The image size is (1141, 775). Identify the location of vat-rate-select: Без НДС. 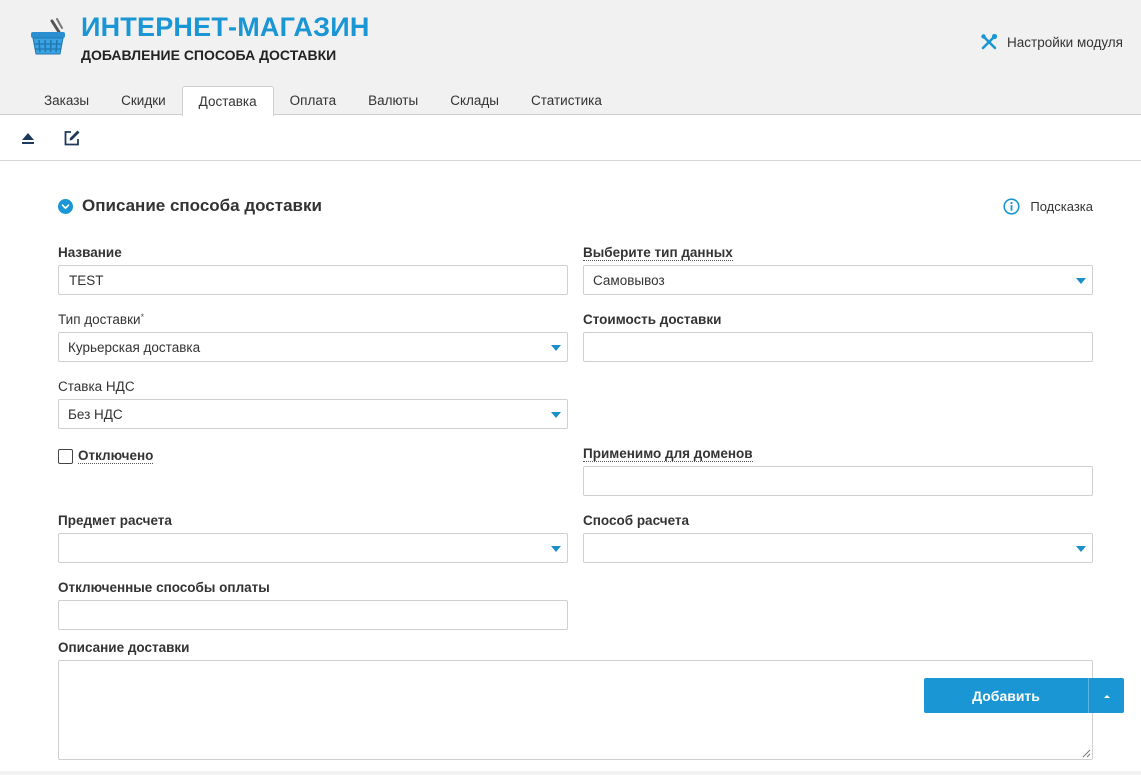
(313, 414).